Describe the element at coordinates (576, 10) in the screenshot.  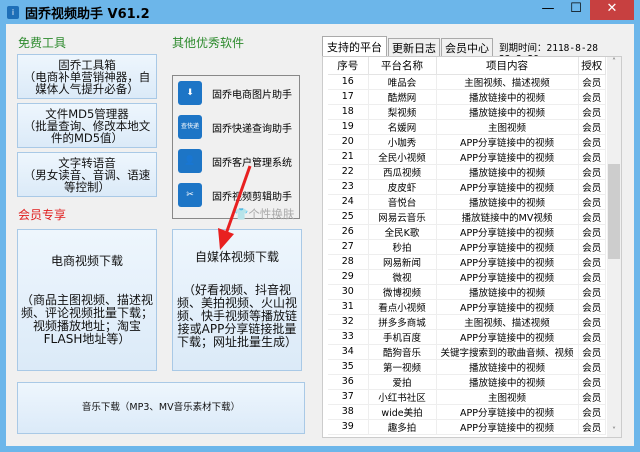
I see `maximize-button: ☐` at that location.